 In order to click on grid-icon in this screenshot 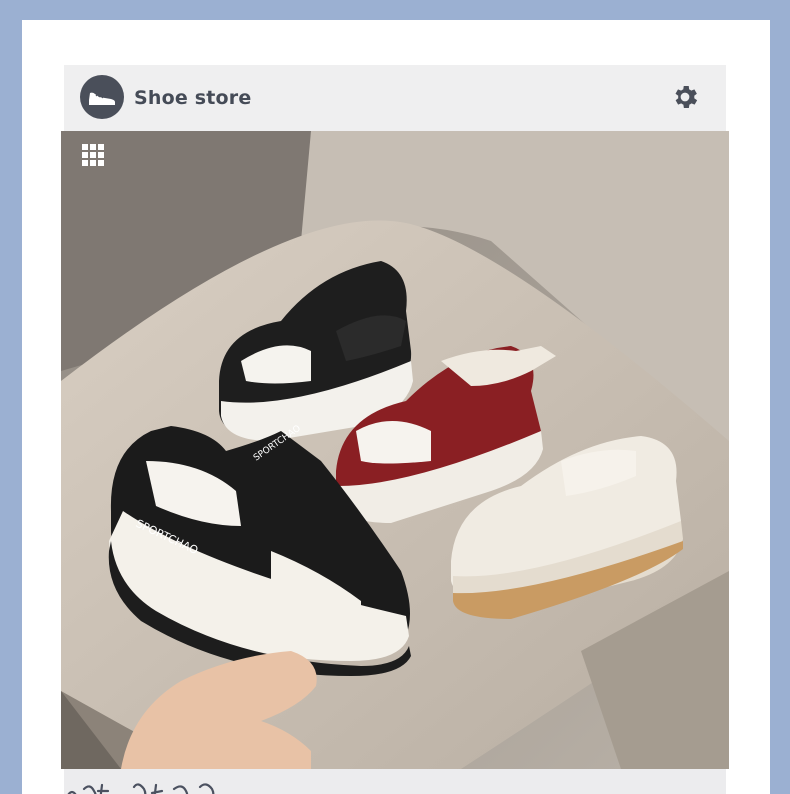, I will do `click(93, 155)`.